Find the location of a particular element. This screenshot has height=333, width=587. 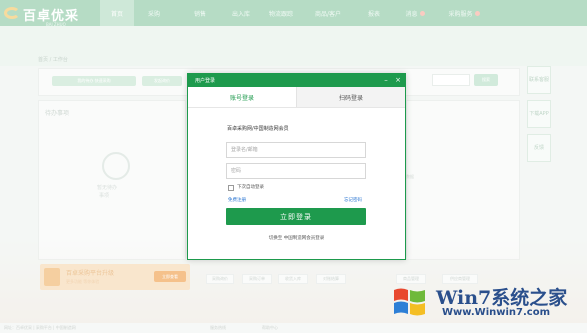

watermark-title: Win7系统之家 is located at coordinates (501, 296).